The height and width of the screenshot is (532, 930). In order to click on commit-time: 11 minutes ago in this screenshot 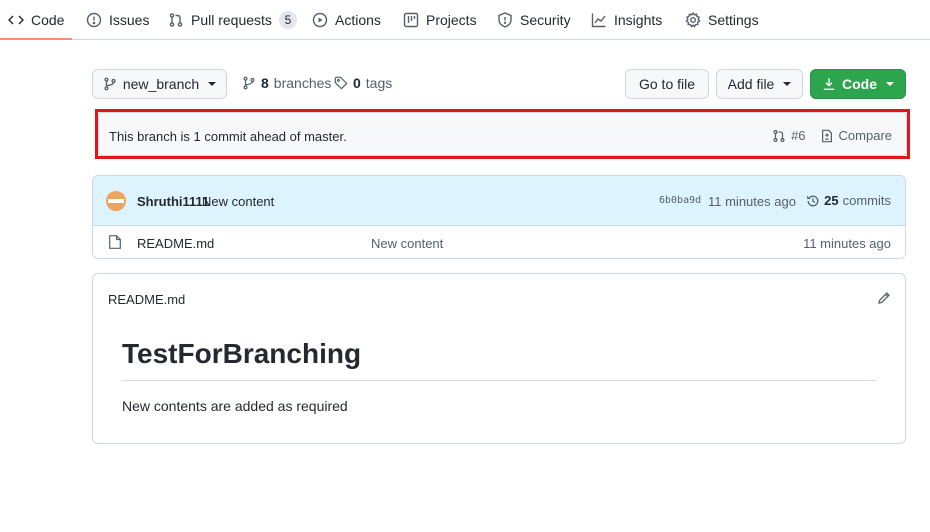, I will do `click(752, 201)`.